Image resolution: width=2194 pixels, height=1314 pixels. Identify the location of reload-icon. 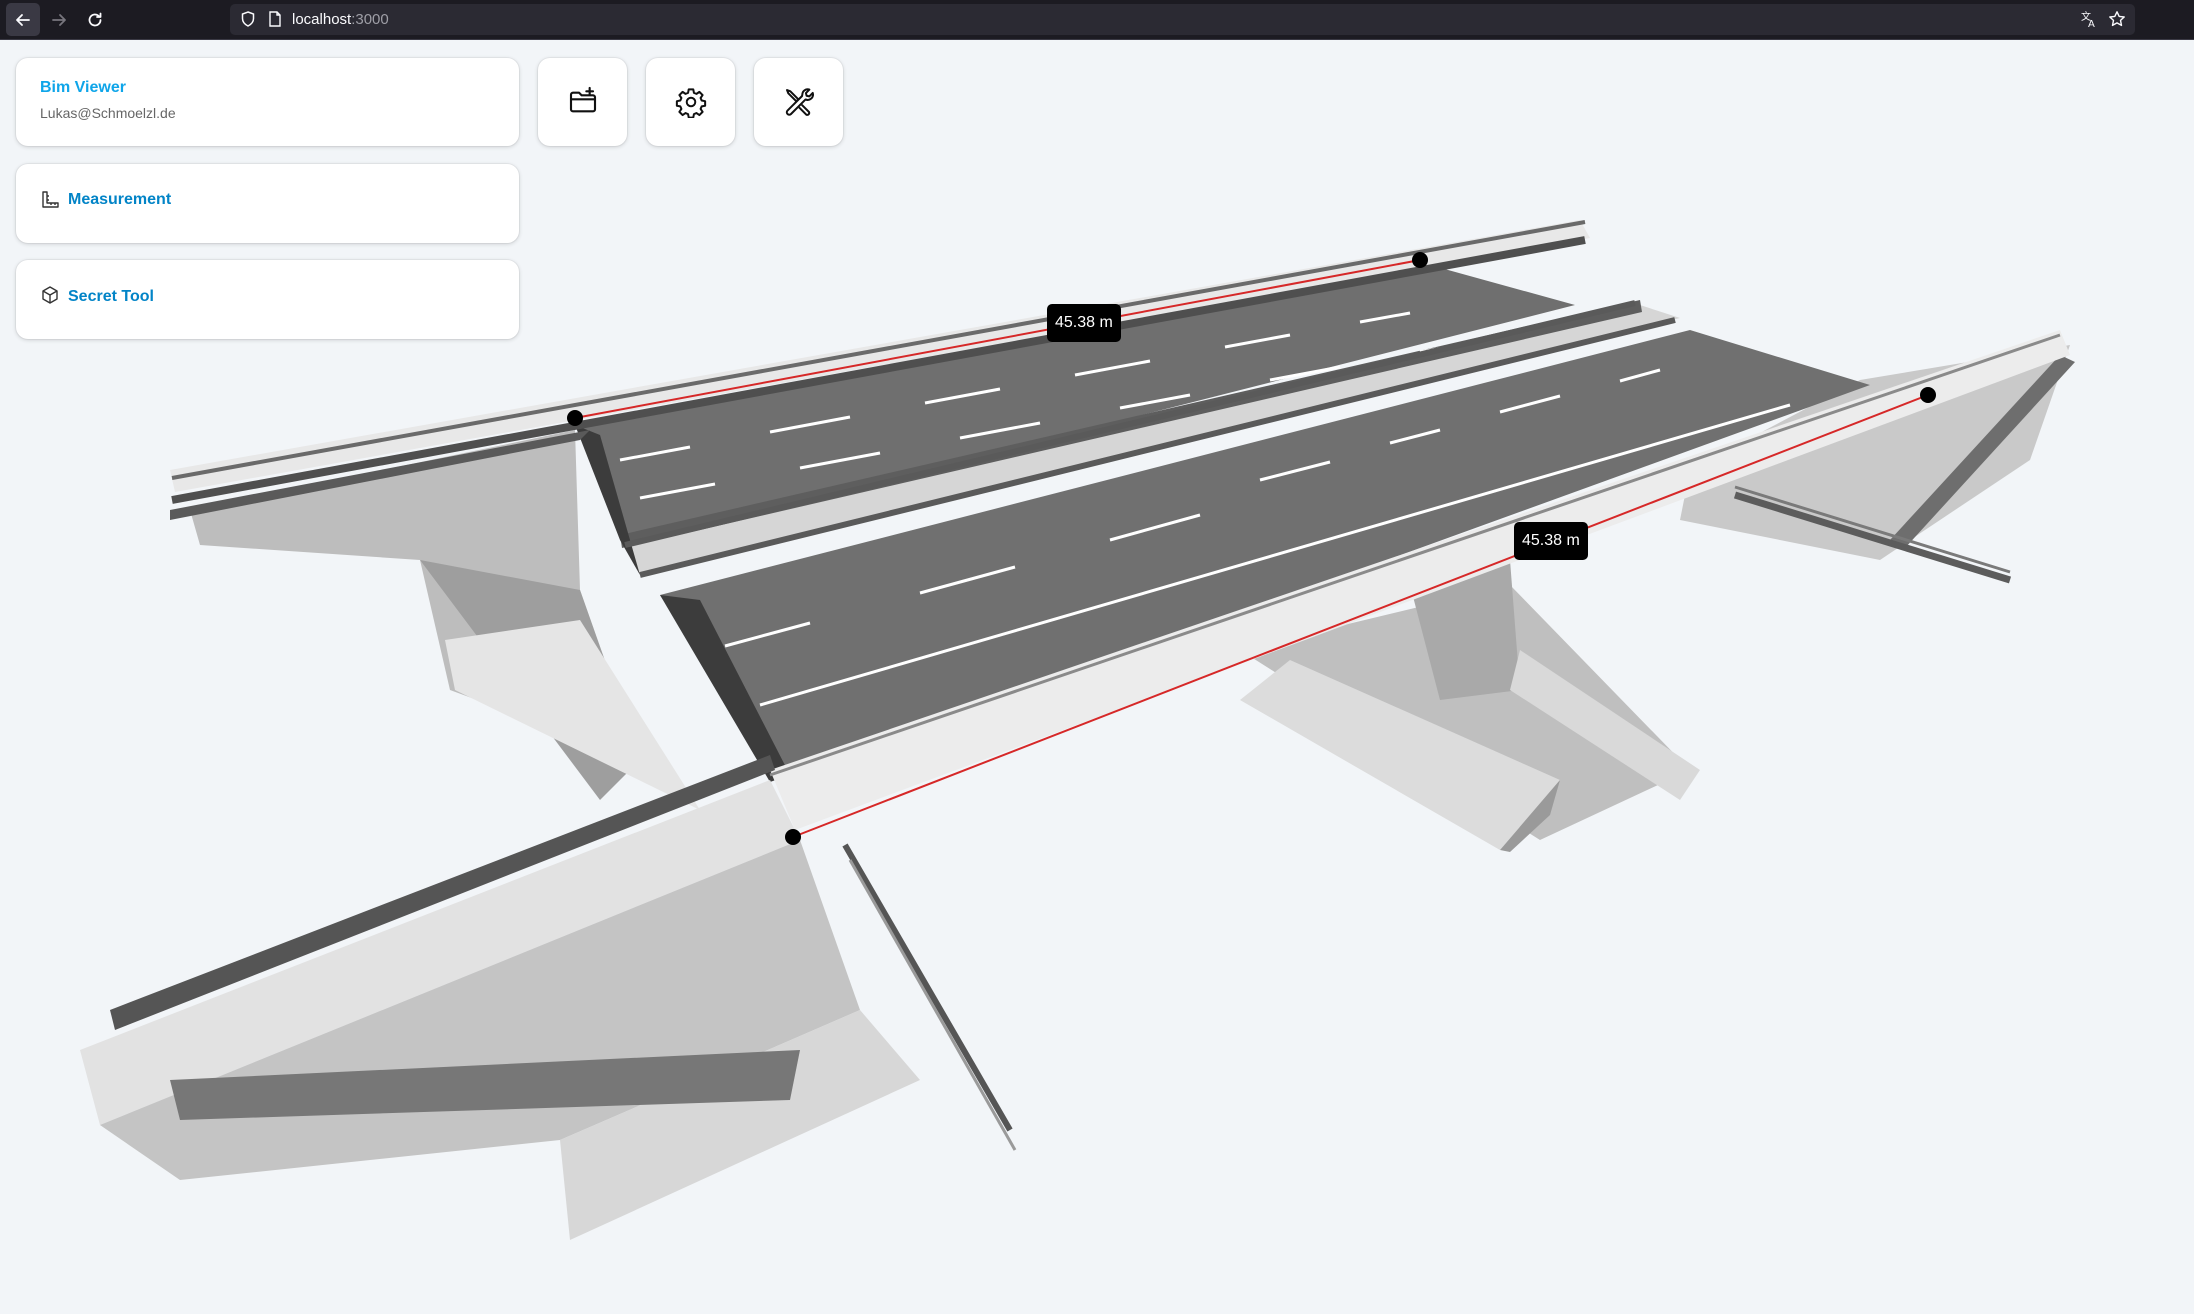
(95, 19).